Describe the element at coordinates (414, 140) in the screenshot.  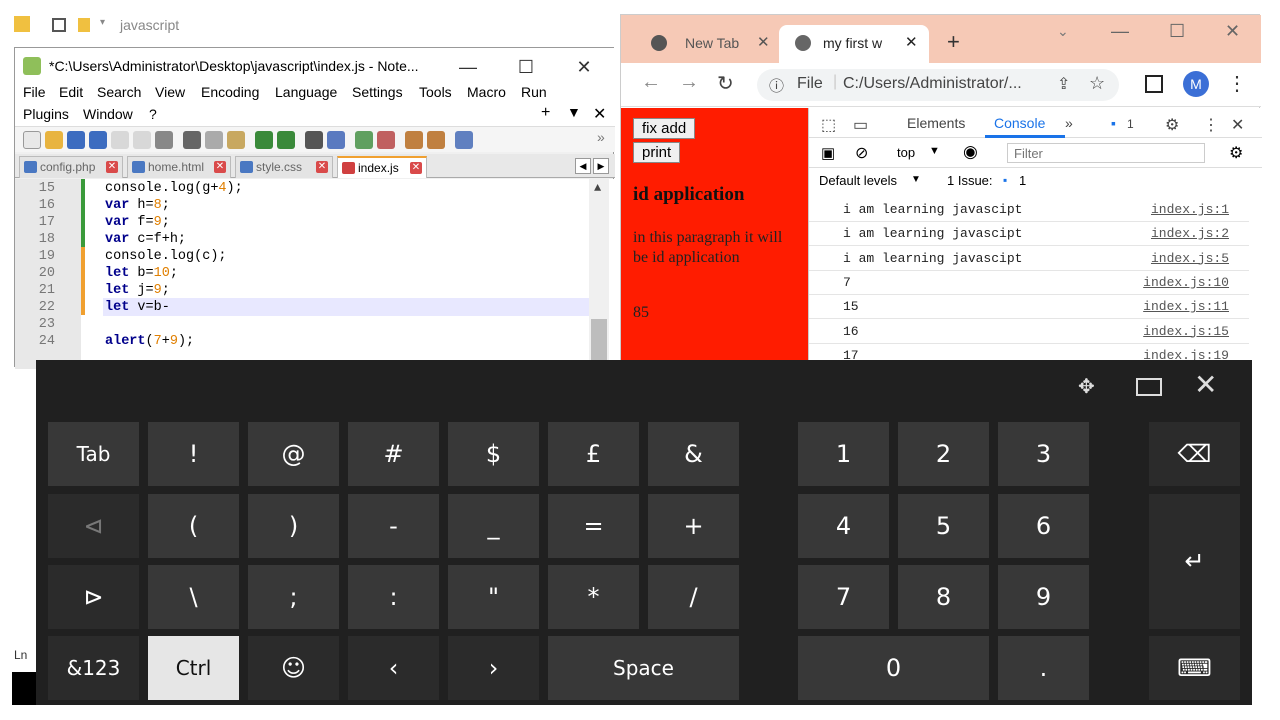
I see `sync-scroll-icon` at that location.